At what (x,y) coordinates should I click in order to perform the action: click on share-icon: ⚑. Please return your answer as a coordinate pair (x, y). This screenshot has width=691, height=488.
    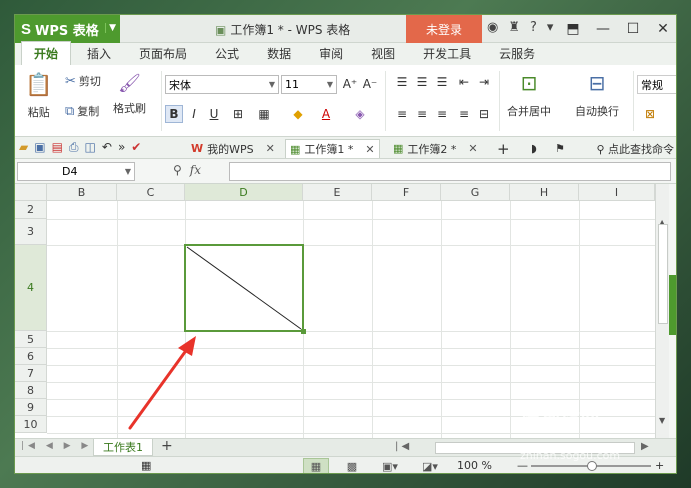
    Looking at the image, I should click on (560, 148).